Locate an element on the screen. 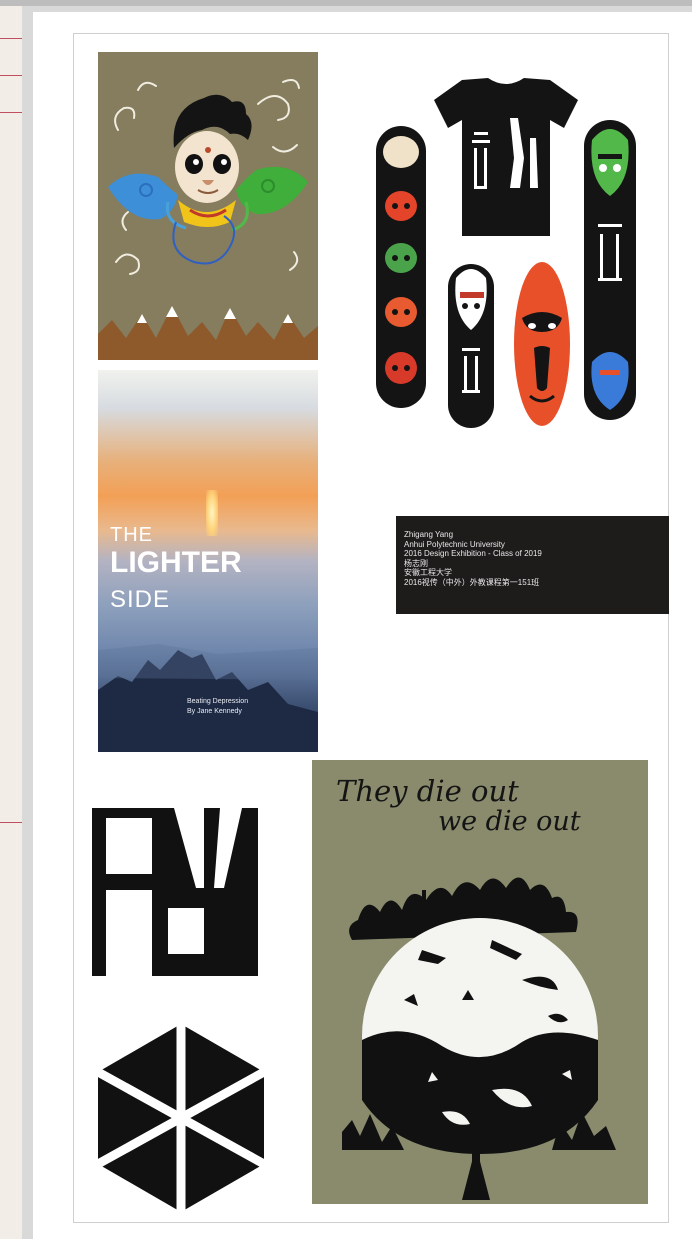 This screenshot has width=692, height=1239. poster-title-line-1: THE is located at coordinates (131, 535).